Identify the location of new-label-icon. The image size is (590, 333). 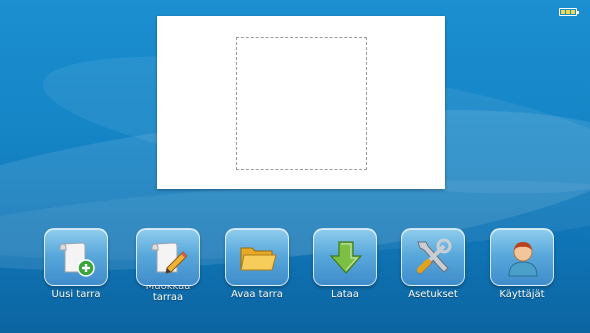
(77, 259).